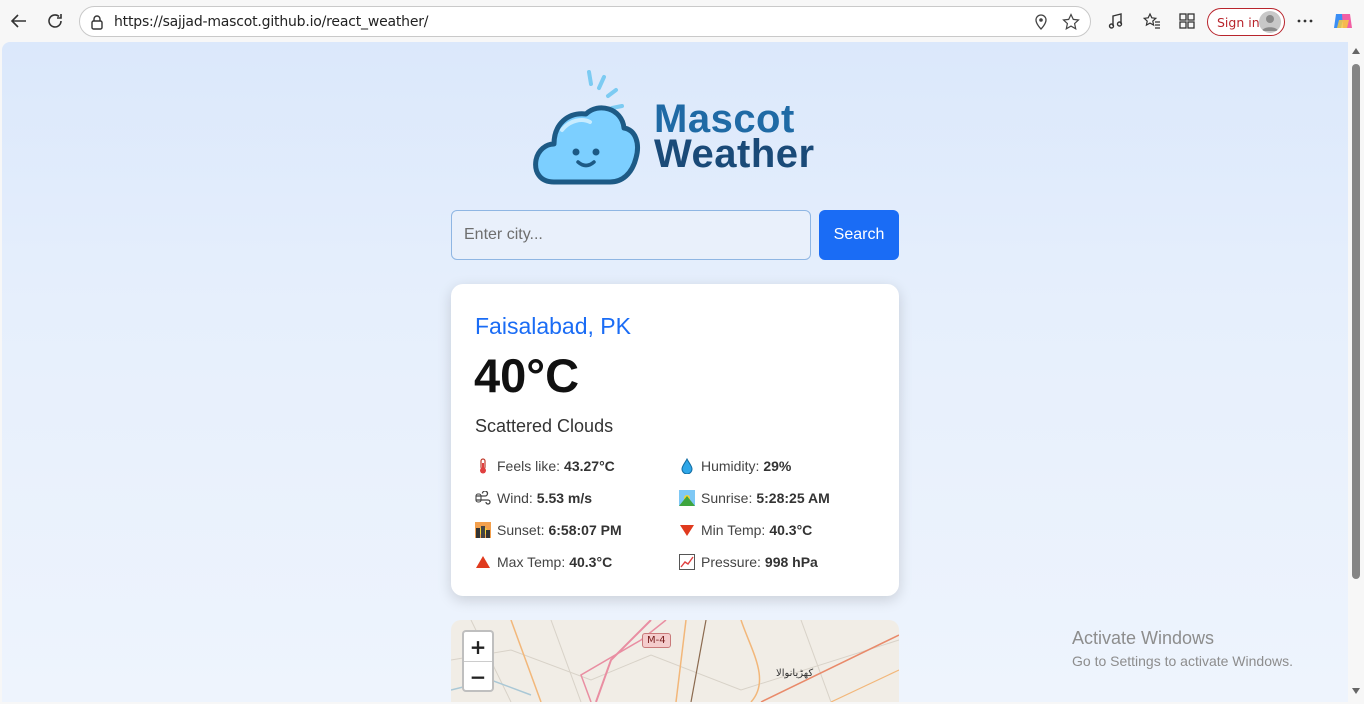 The height and width of the screenshot is (704, 1364). I want to click on lock-icon, so click(97, 24).